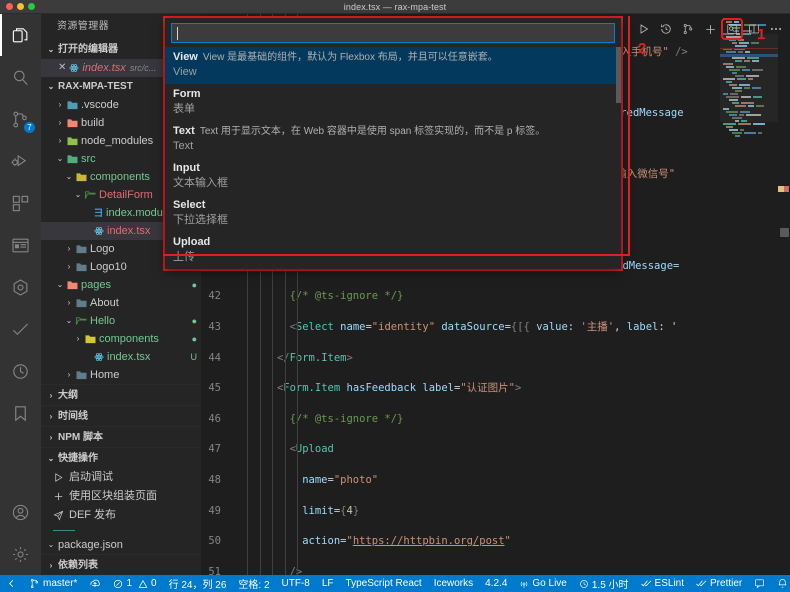  I want to click on panel-header-0: › 大纲, so click(121, 394).